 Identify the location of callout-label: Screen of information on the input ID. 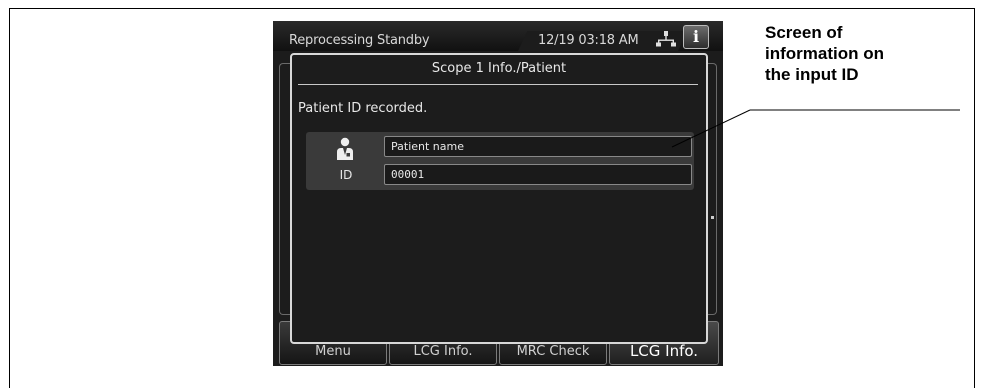
(865, 53).